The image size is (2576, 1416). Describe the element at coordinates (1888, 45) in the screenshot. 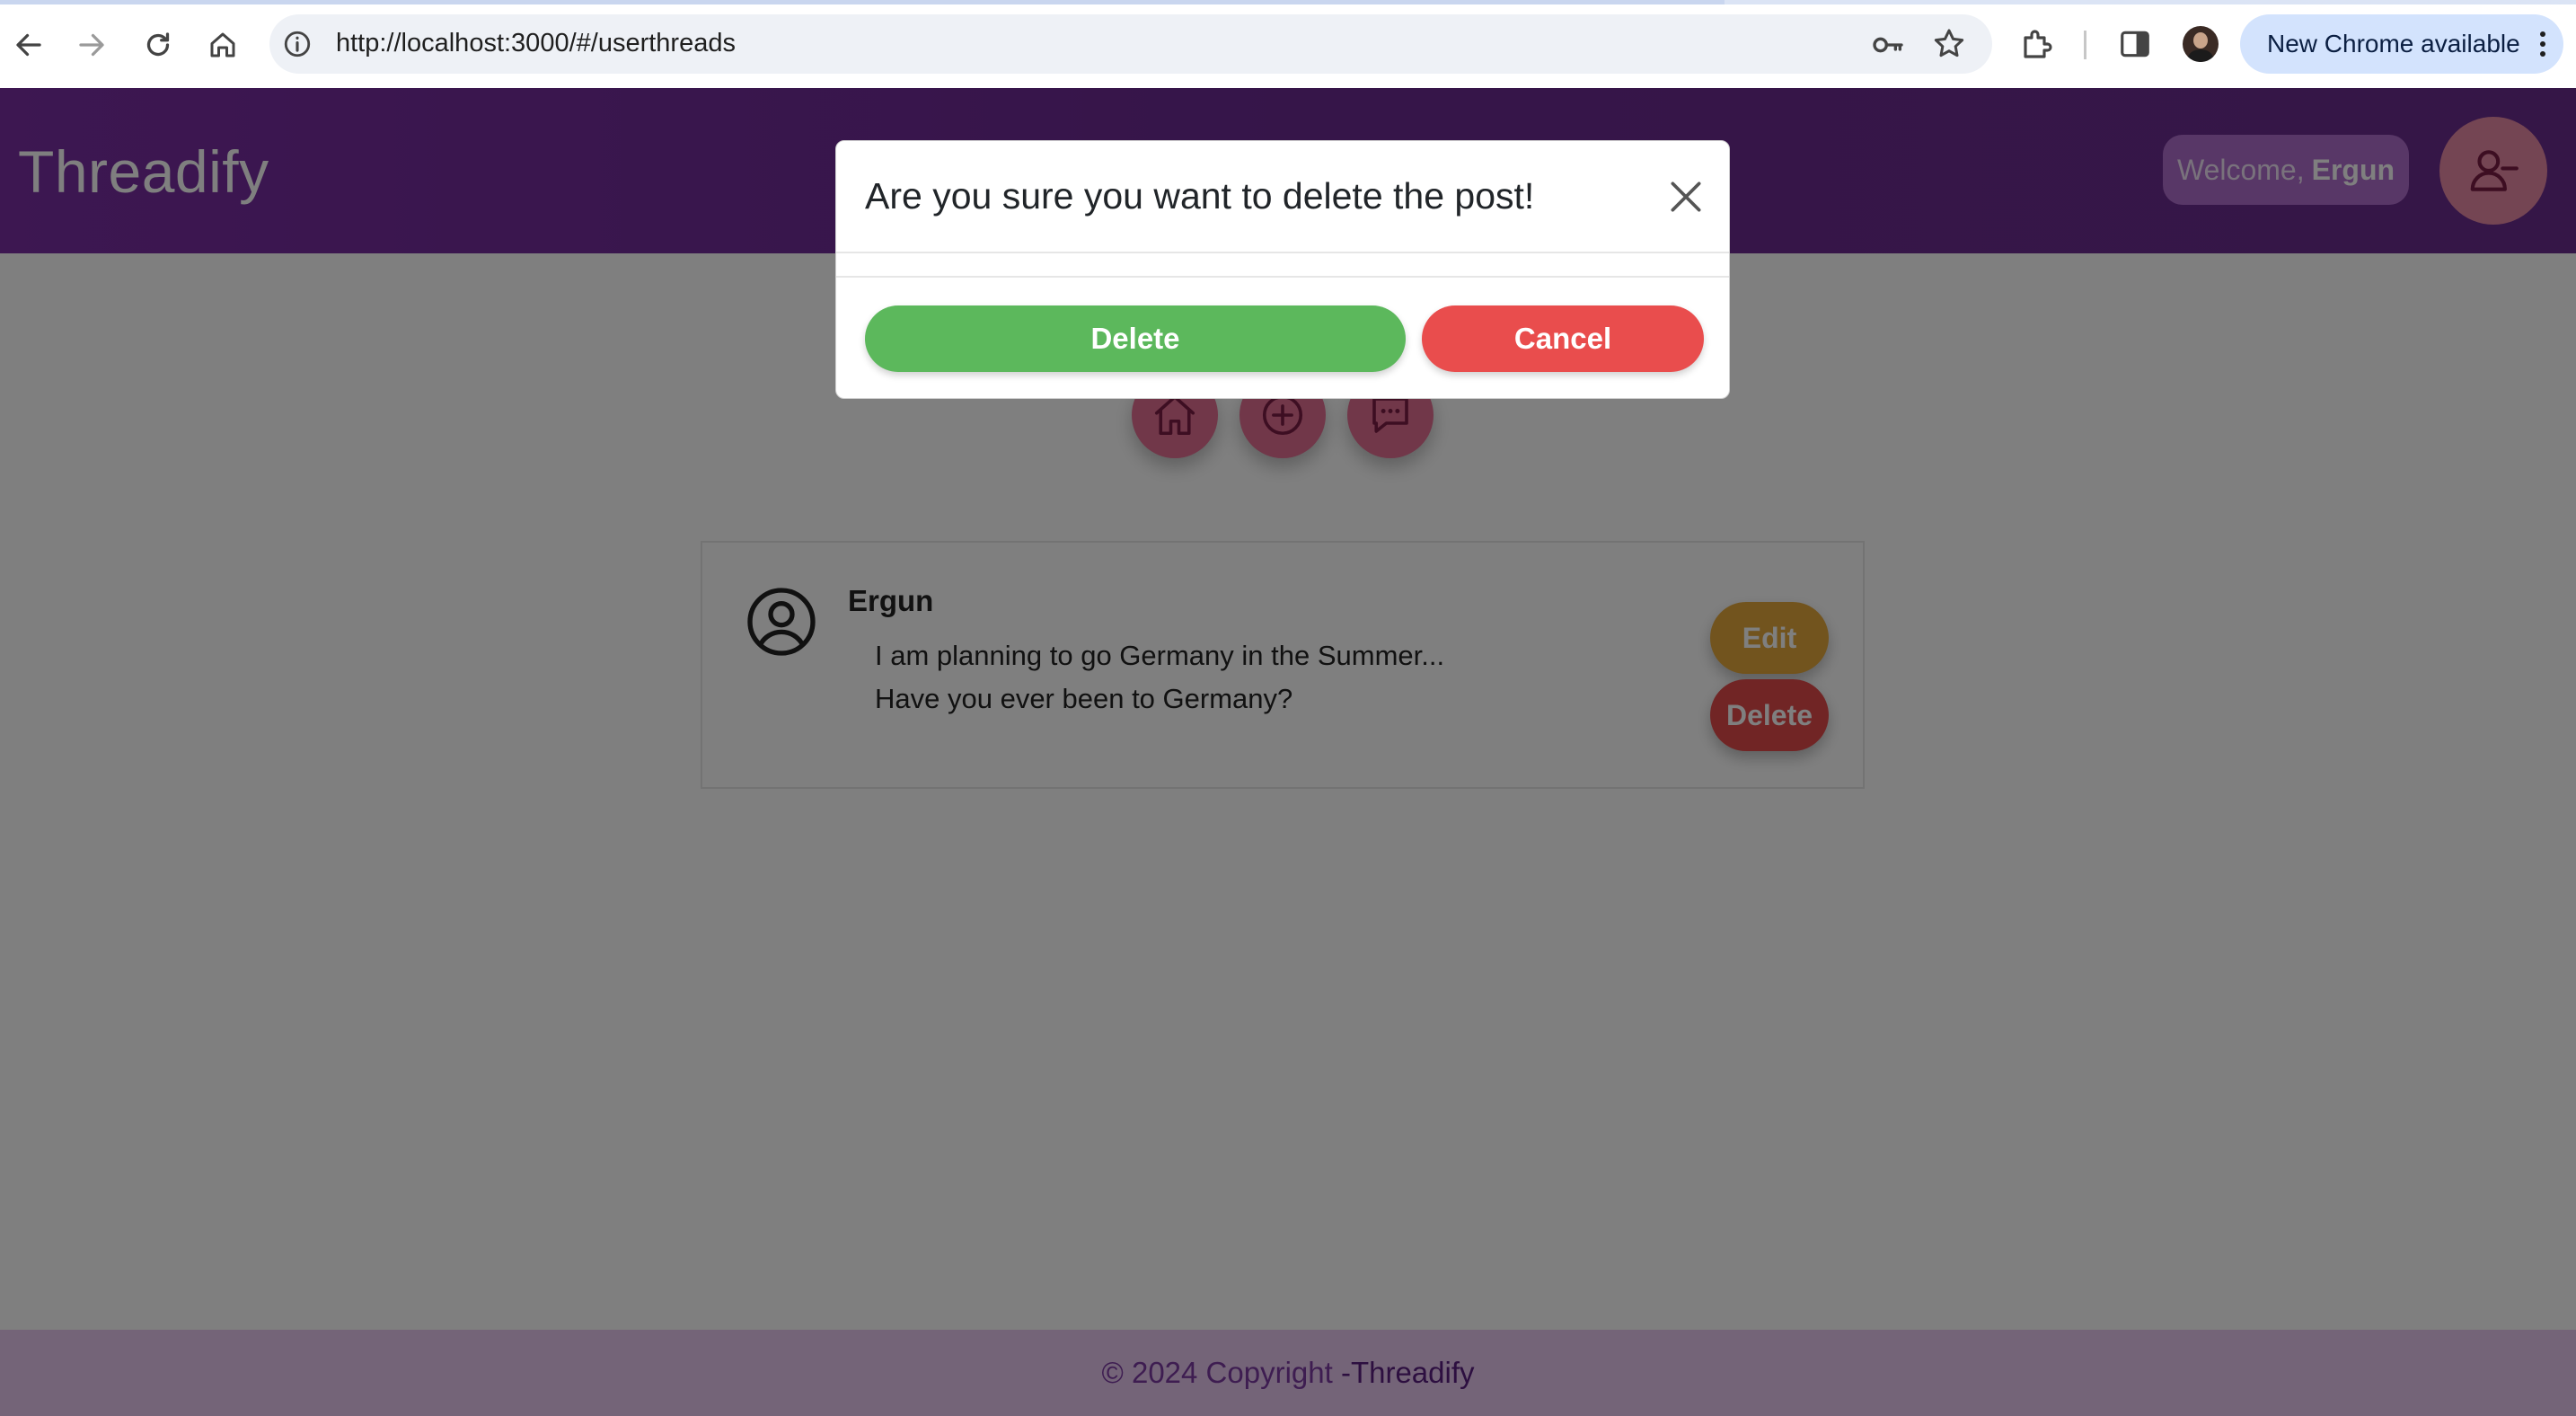

I see `key-icon` at that location.